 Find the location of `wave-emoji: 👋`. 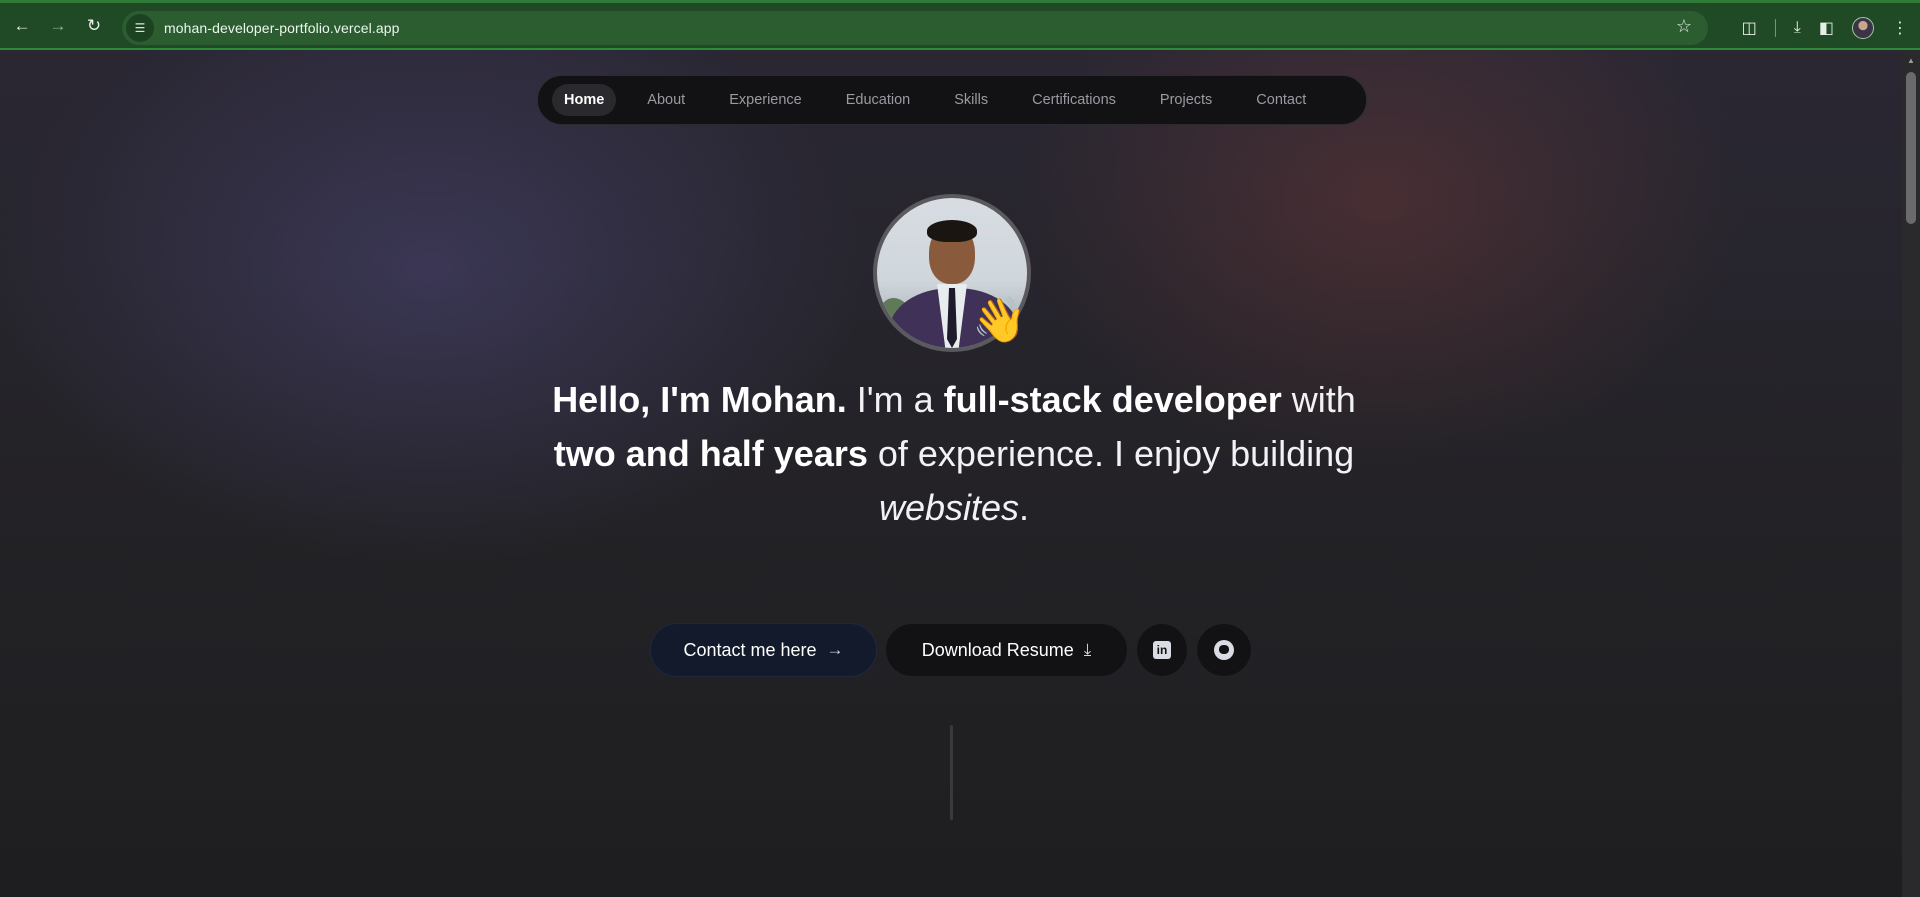

wave-emoji: 👋 is located at coordinates (999, 320).